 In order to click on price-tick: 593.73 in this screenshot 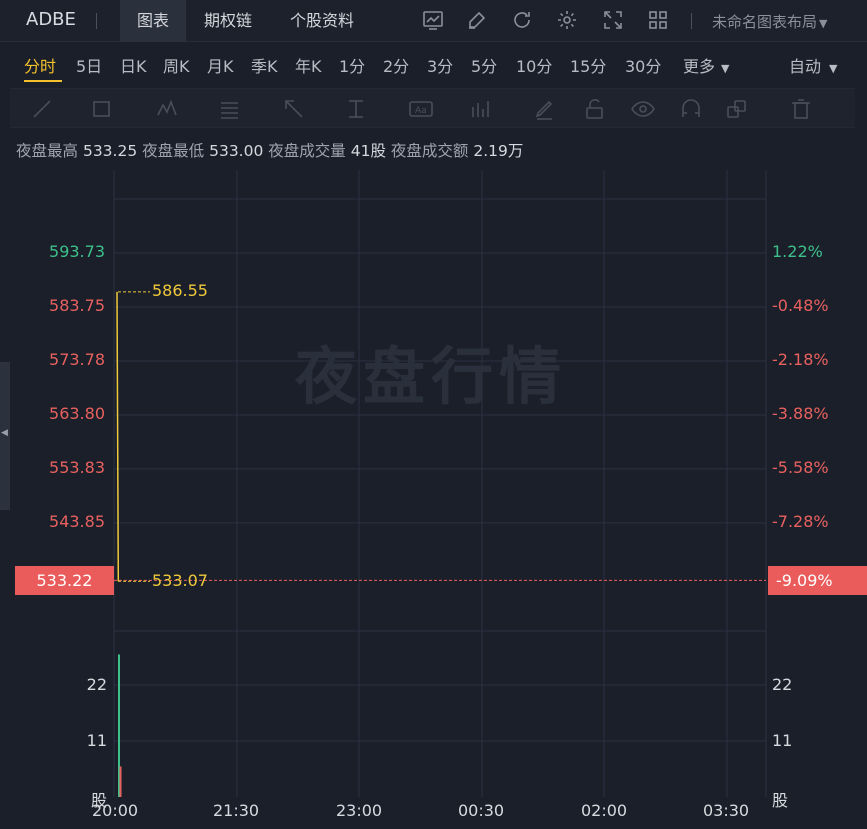, I will do `click(77, 251)`.